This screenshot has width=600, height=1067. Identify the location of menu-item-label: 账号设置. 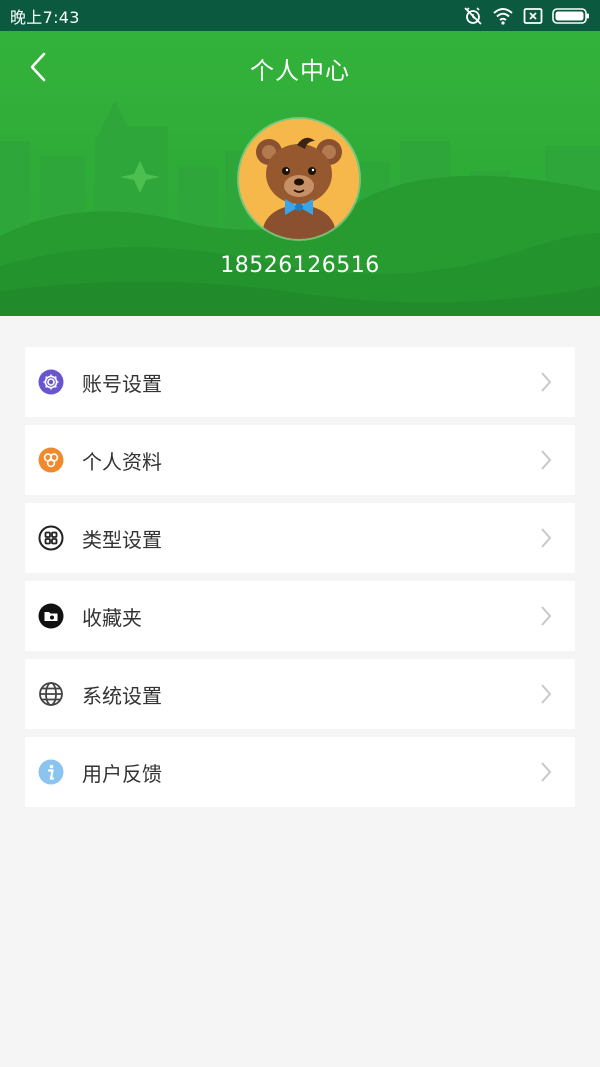
(122, 383).